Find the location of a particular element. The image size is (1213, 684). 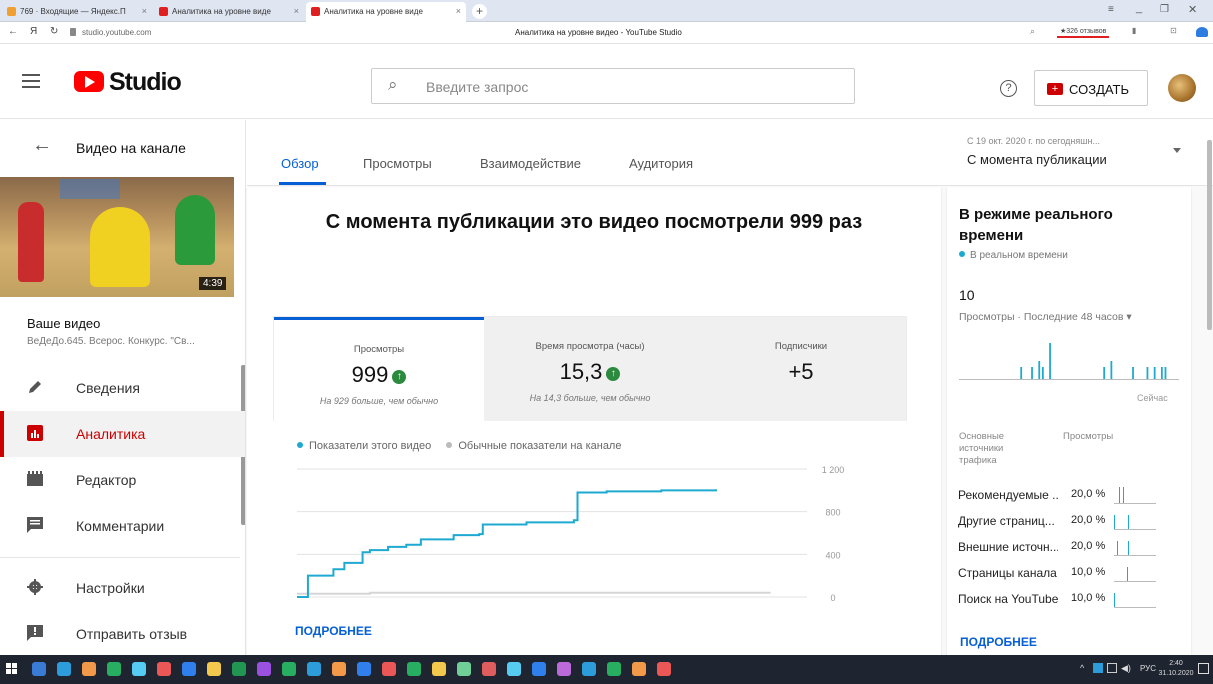

hamburger-menu-icon is located at coordinates (31, 81).